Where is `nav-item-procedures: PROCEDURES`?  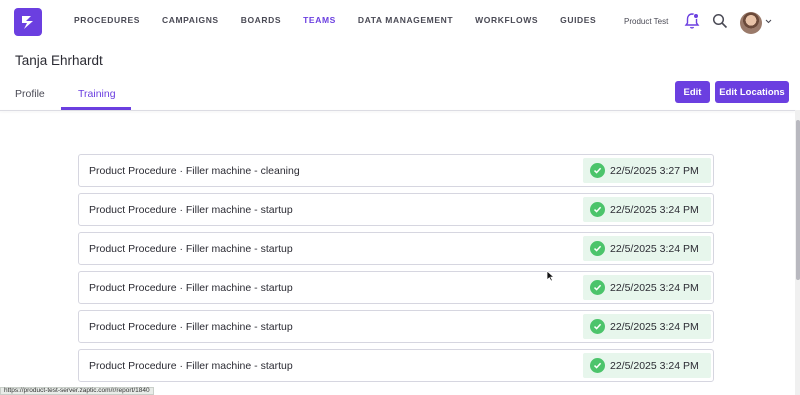 nav-item-procedures: PROCEDURES is located at coordinates (107, 20).